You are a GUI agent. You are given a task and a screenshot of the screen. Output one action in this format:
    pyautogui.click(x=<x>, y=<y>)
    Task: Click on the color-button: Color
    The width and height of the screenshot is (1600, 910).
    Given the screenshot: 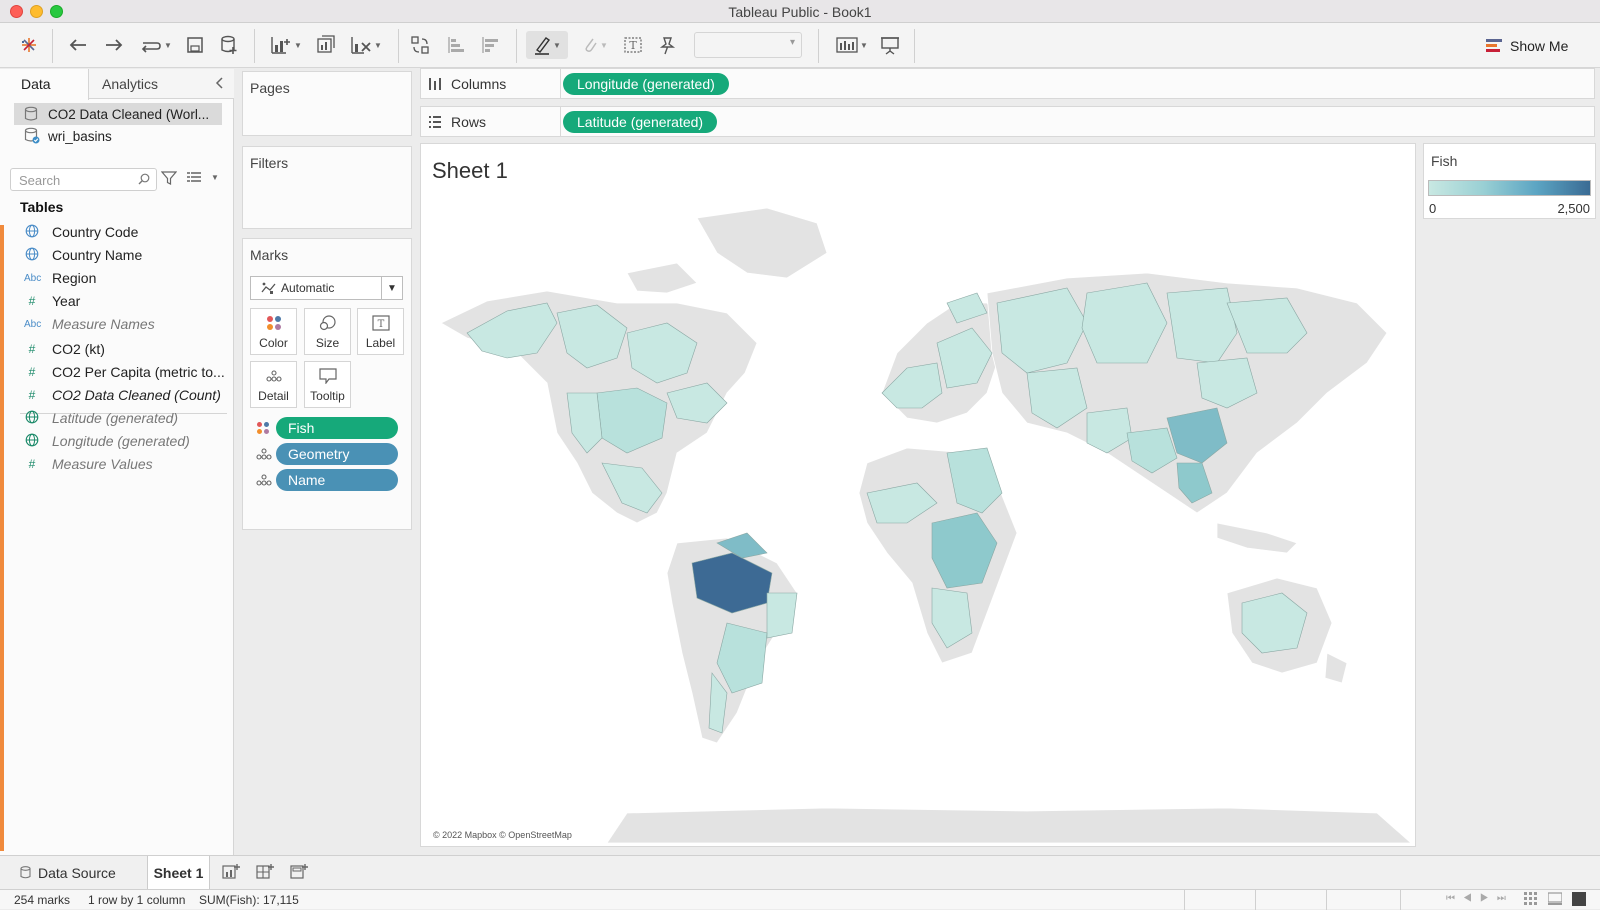 What is the action you would take?
    pyautogui.click(x=273, y=331)
    